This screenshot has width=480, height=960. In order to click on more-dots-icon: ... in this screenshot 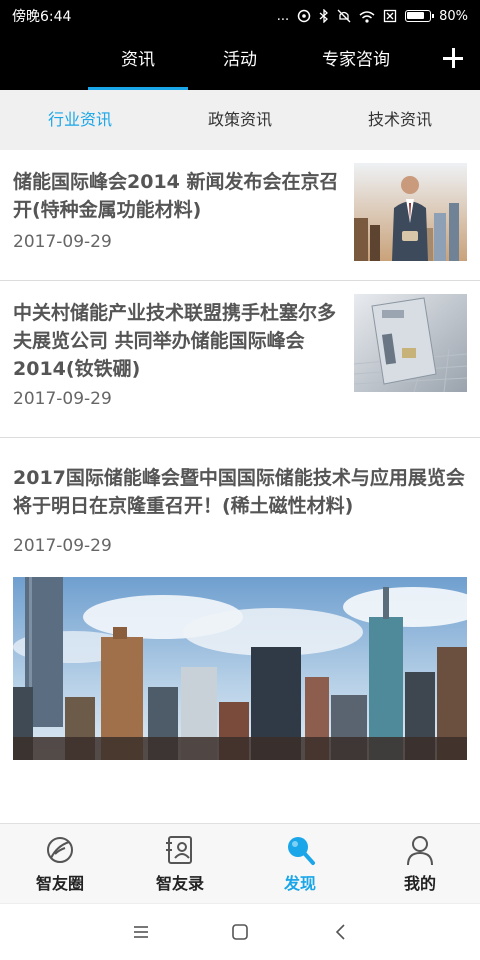, I will do `click(283, 16)`.